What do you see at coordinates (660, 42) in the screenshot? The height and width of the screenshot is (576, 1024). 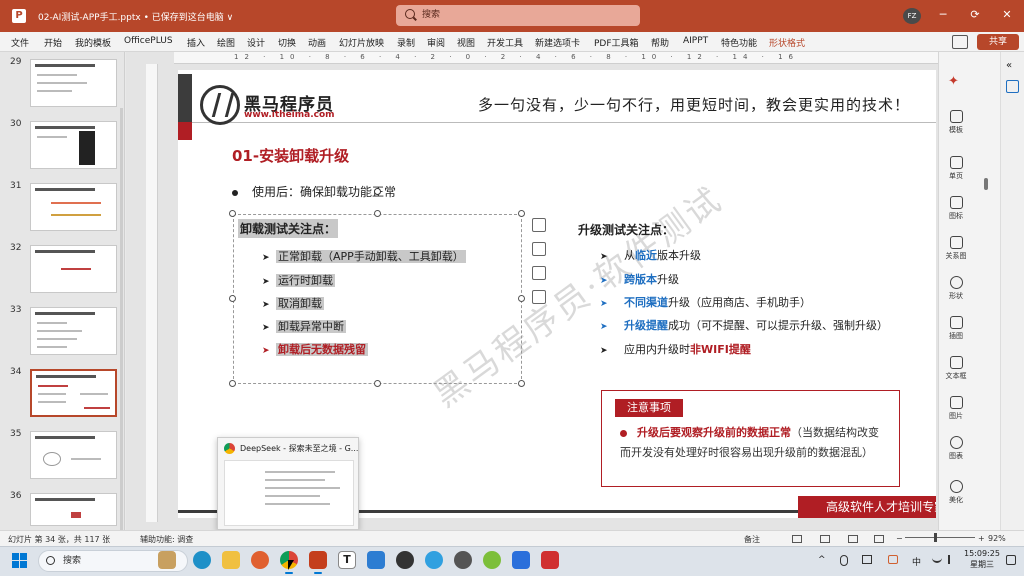 I see `tab-help: 帮助` at bounding box center [660, 42].